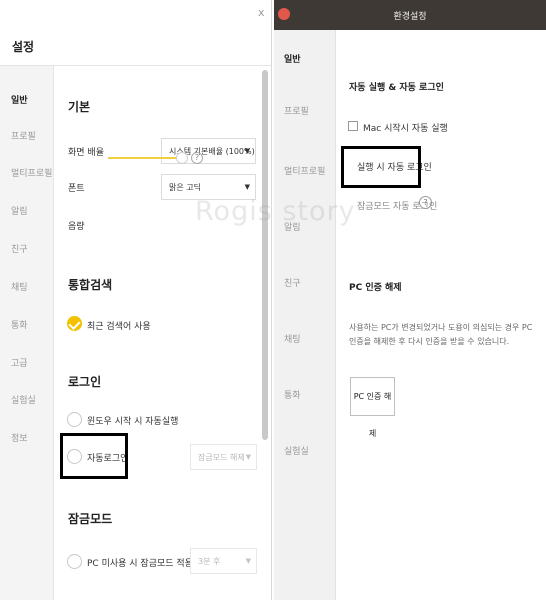 The image size is (546, 600). Describe the element at coordinates (208, 151) in the screenshot. I see `zoom-select: 시스템 기본배율 (100%) ▼` at that location.